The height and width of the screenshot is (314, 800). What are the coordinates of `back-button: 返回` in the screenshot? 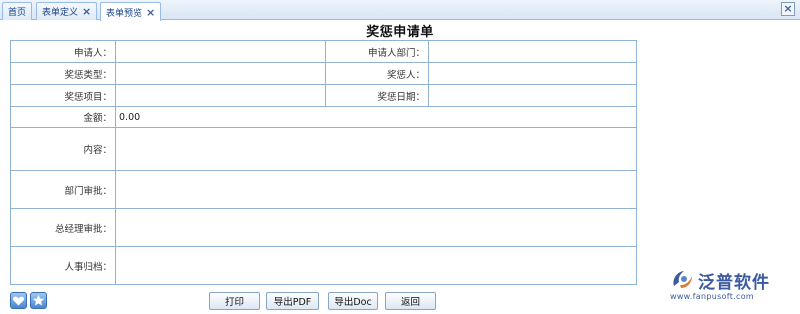 It's located at (410, 301).